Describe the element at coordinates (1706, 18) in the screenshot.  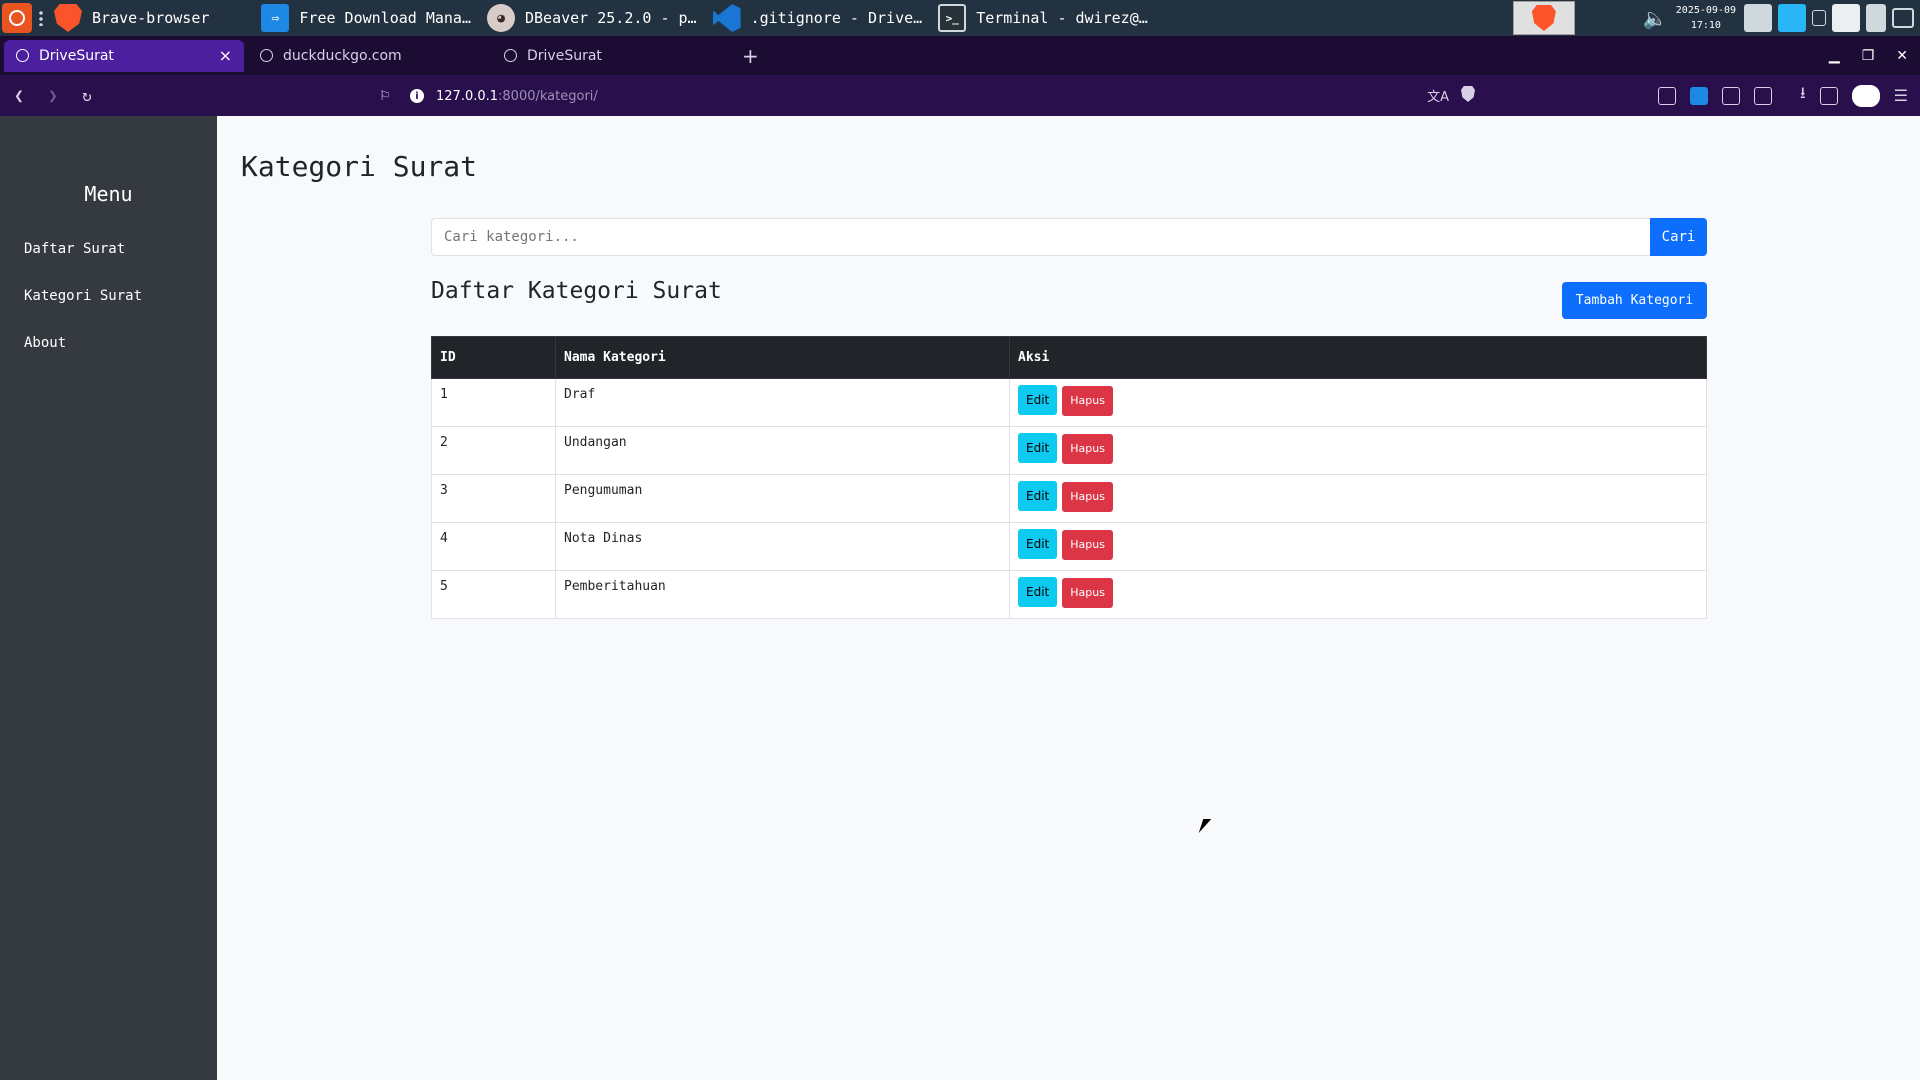
I see `clock: 2025-09-09 17:10` at that location.